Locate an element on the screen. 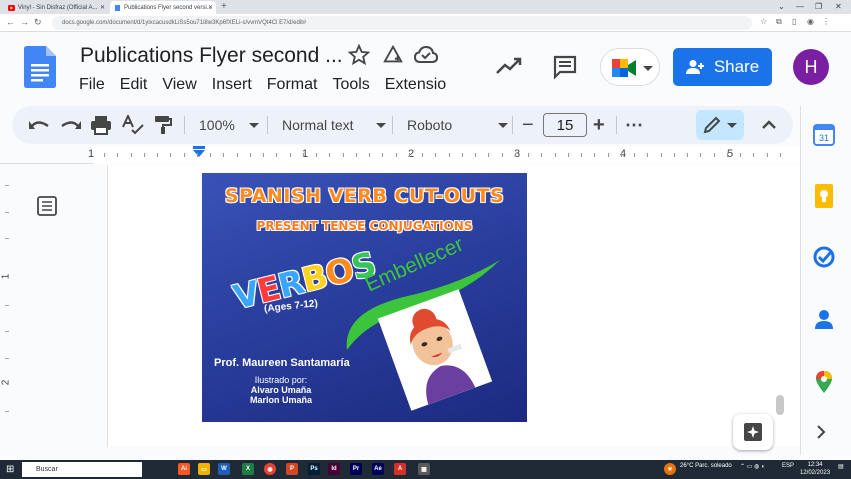  activity-dashboard-icon is located at coordinates (509, 66).